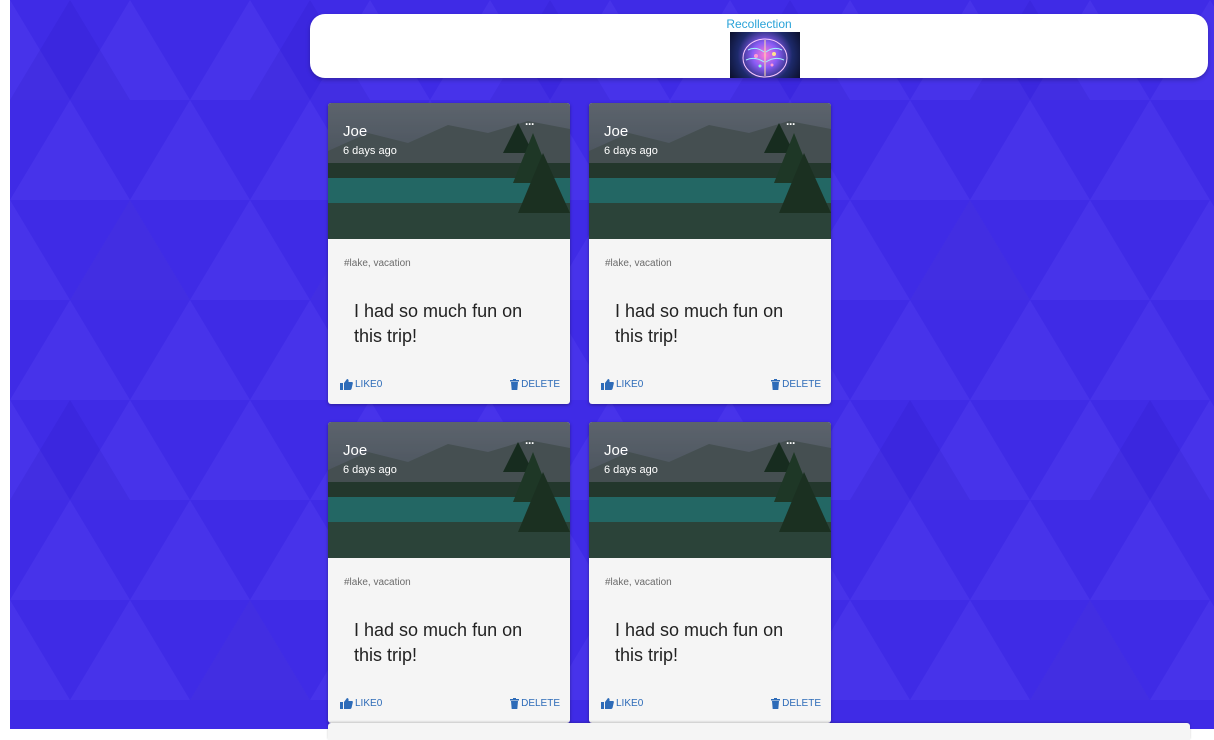 Image resolution: width=1214 pixels, height=740 pixels. Describe the element at coordinates (759, 731) in the screenshot. I see `form-panel-edge` at that location.